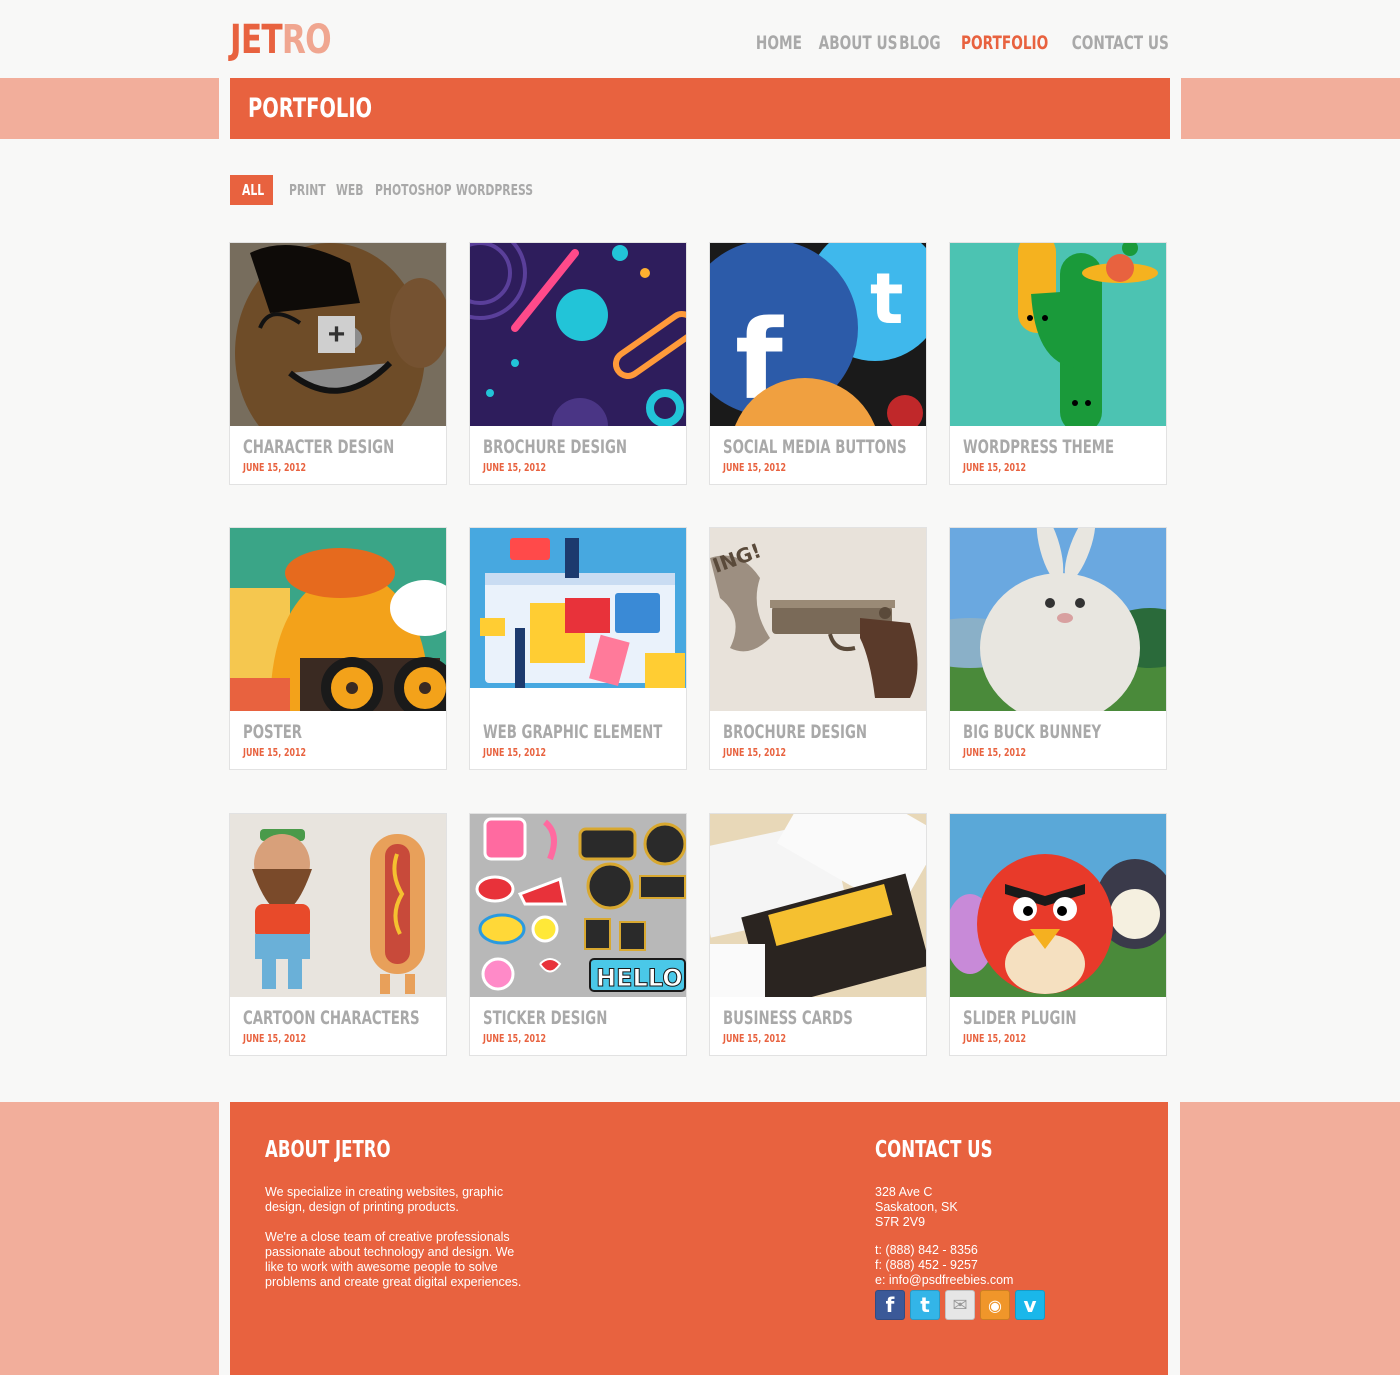  I want to click on cartoon-face-thumbnail: +, so click(338, 334).